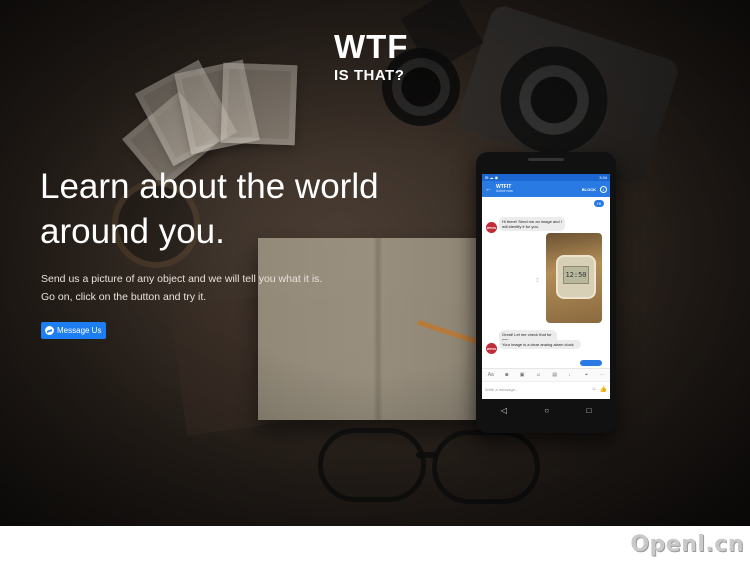  What do you see at coordinates (132, 231) in the screenshot?
I see `headline-line-2: around you.` at bounding box center [132, 231].